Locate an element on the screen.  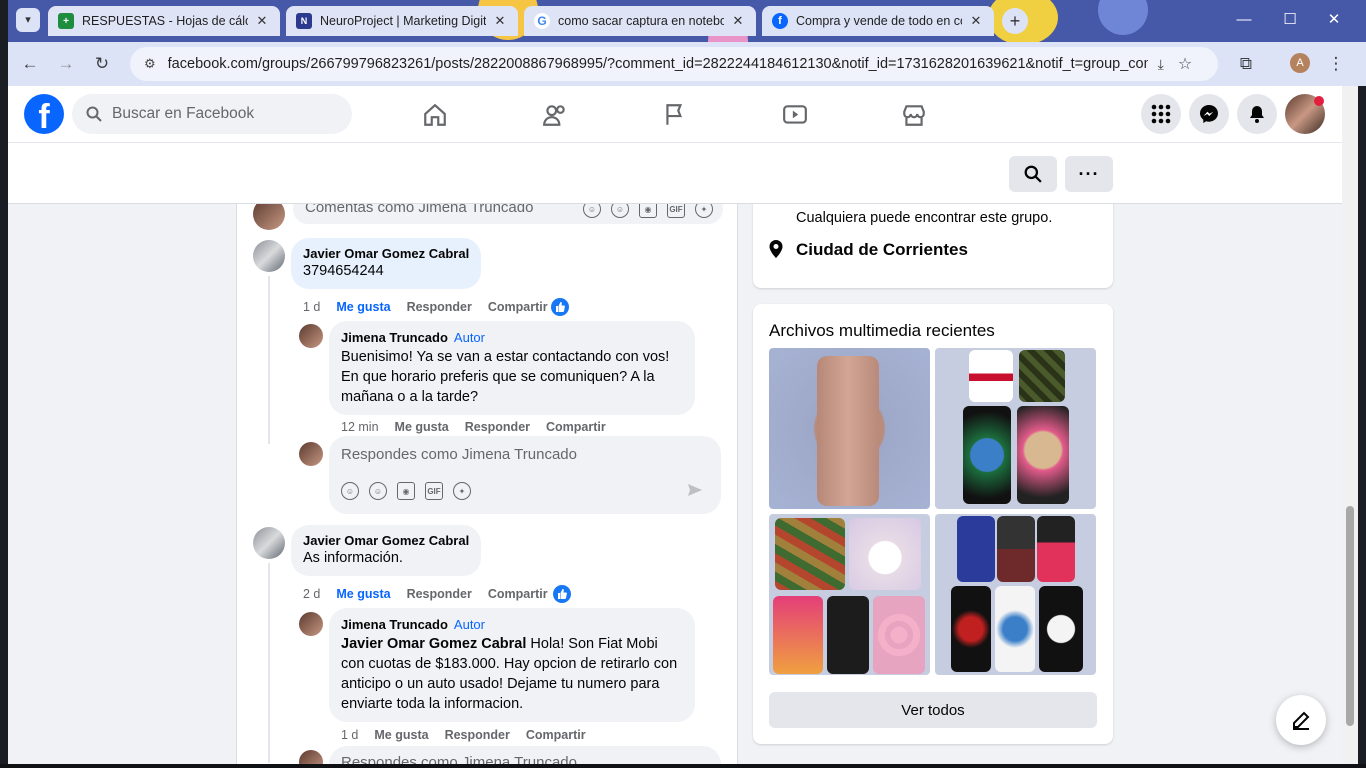
marketplace-icon is located at coordinates (914, 115).